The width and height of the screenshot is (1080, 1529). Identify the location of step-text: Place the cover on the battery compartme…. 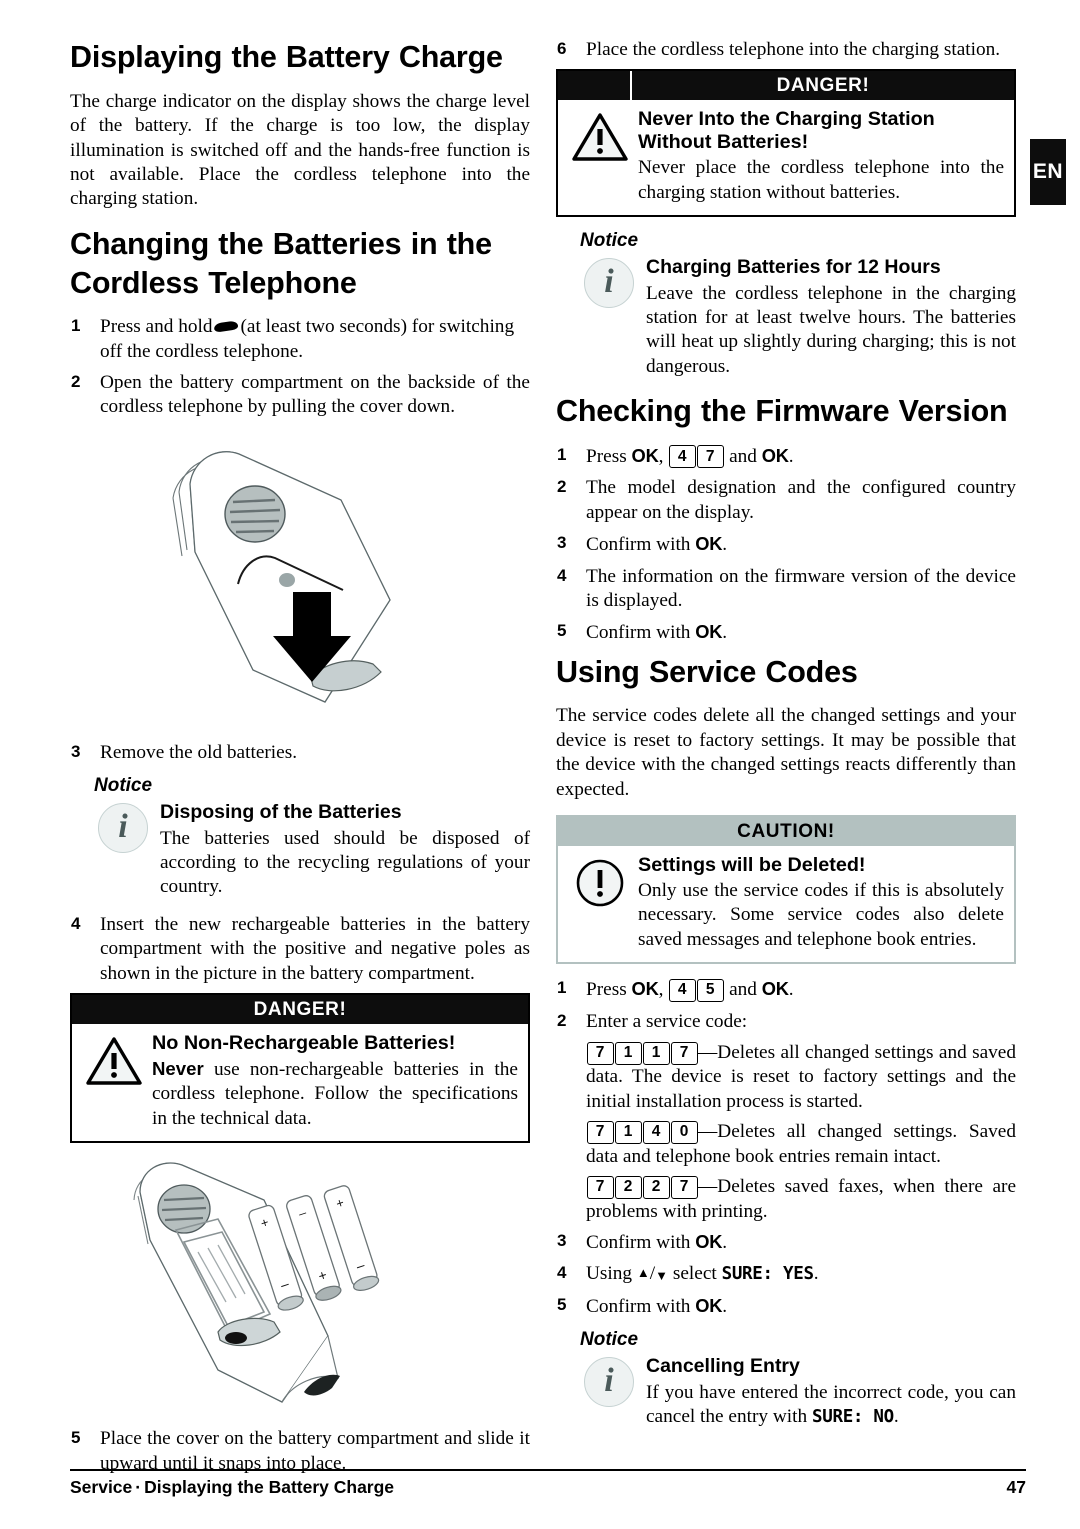
(315, 1451).